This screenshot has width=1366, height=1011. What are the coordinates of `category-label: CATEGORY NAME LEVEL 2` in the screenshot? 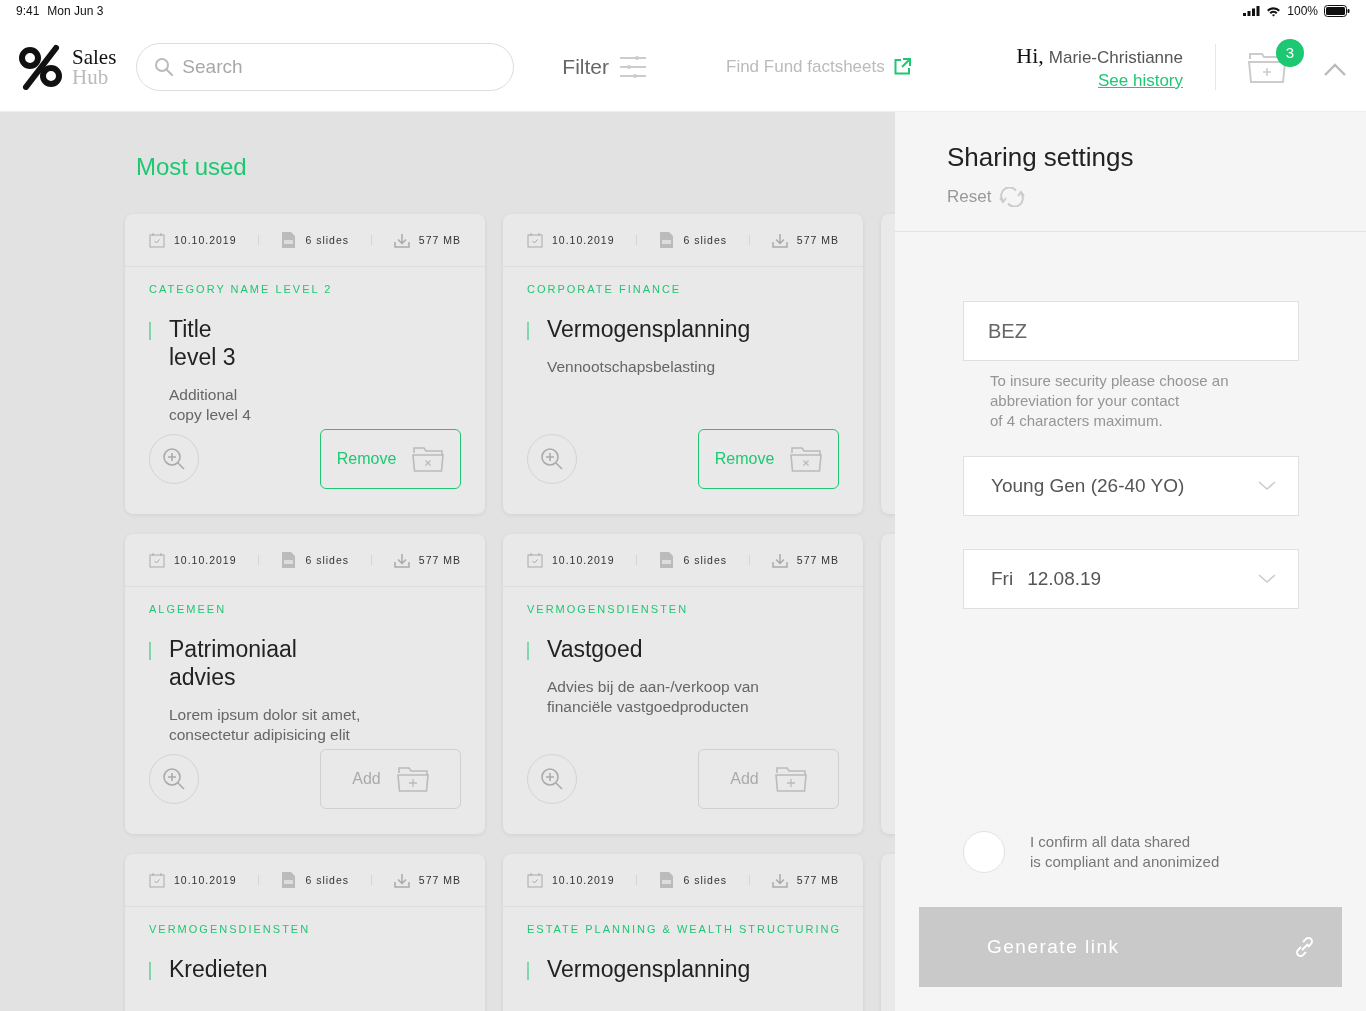 It's located at (241, 289).